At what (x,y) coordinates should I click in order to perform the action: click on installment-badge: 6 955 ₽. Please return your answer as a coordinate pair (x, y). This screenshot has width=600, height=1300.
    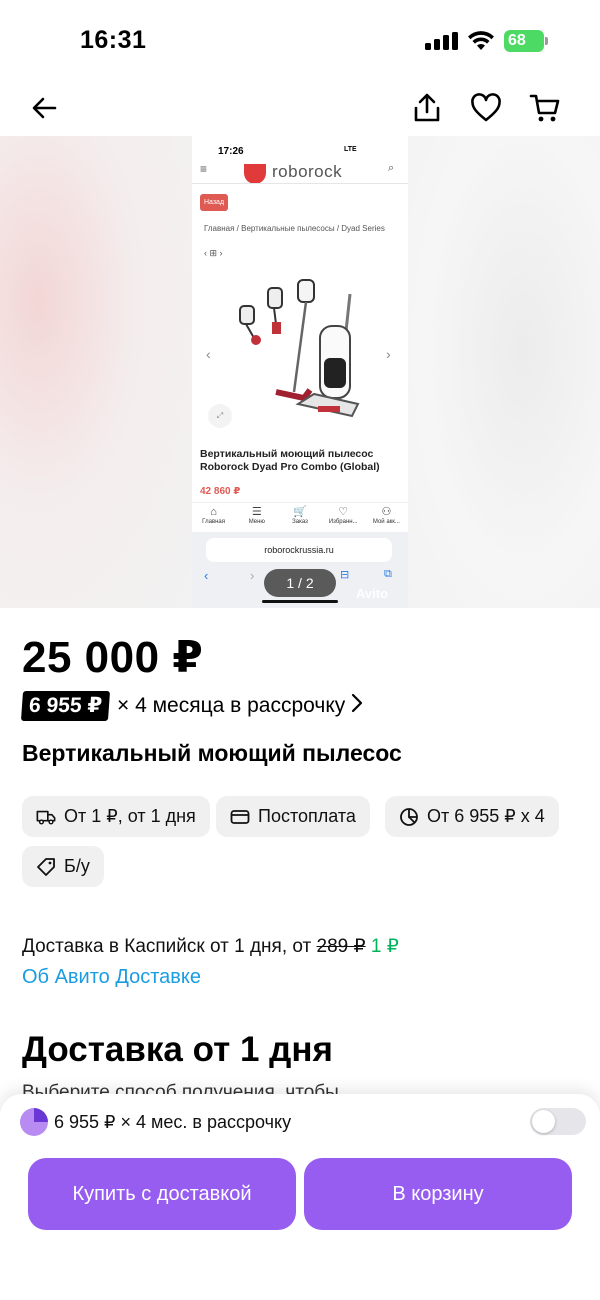
    Looking at the image, I should click on (65, 706).